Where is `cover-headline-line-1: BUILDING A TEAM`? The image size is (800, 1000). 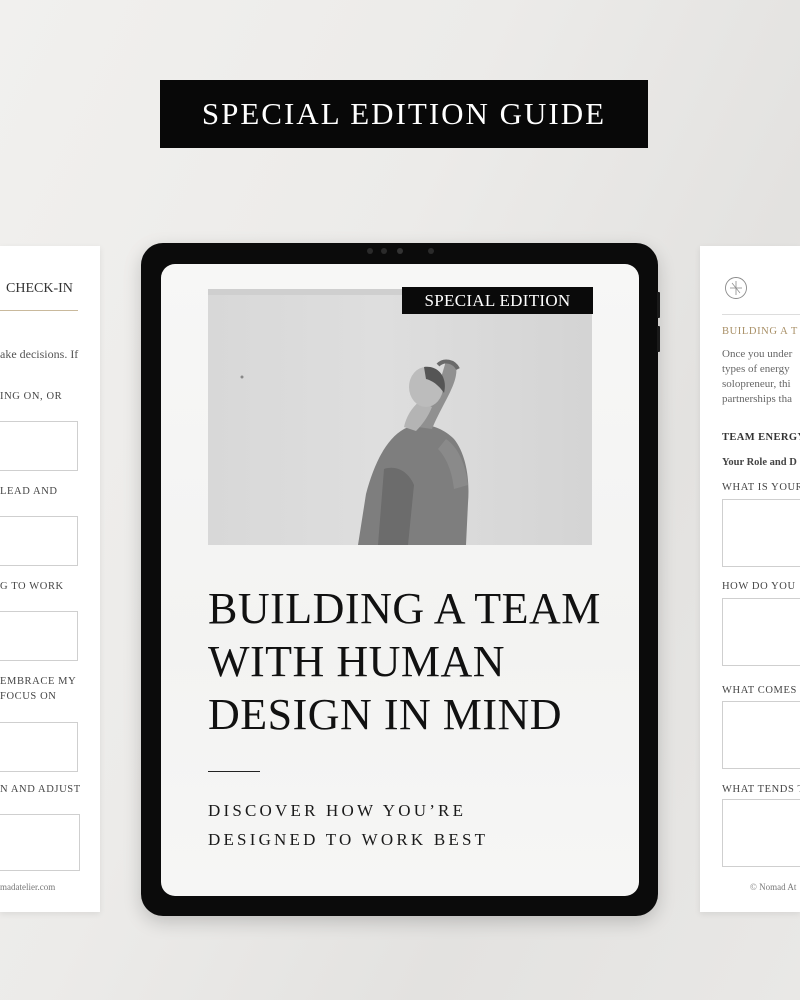
cover-headline-line-1: BUILDING A TEAM is located at coordinates (404, 608).